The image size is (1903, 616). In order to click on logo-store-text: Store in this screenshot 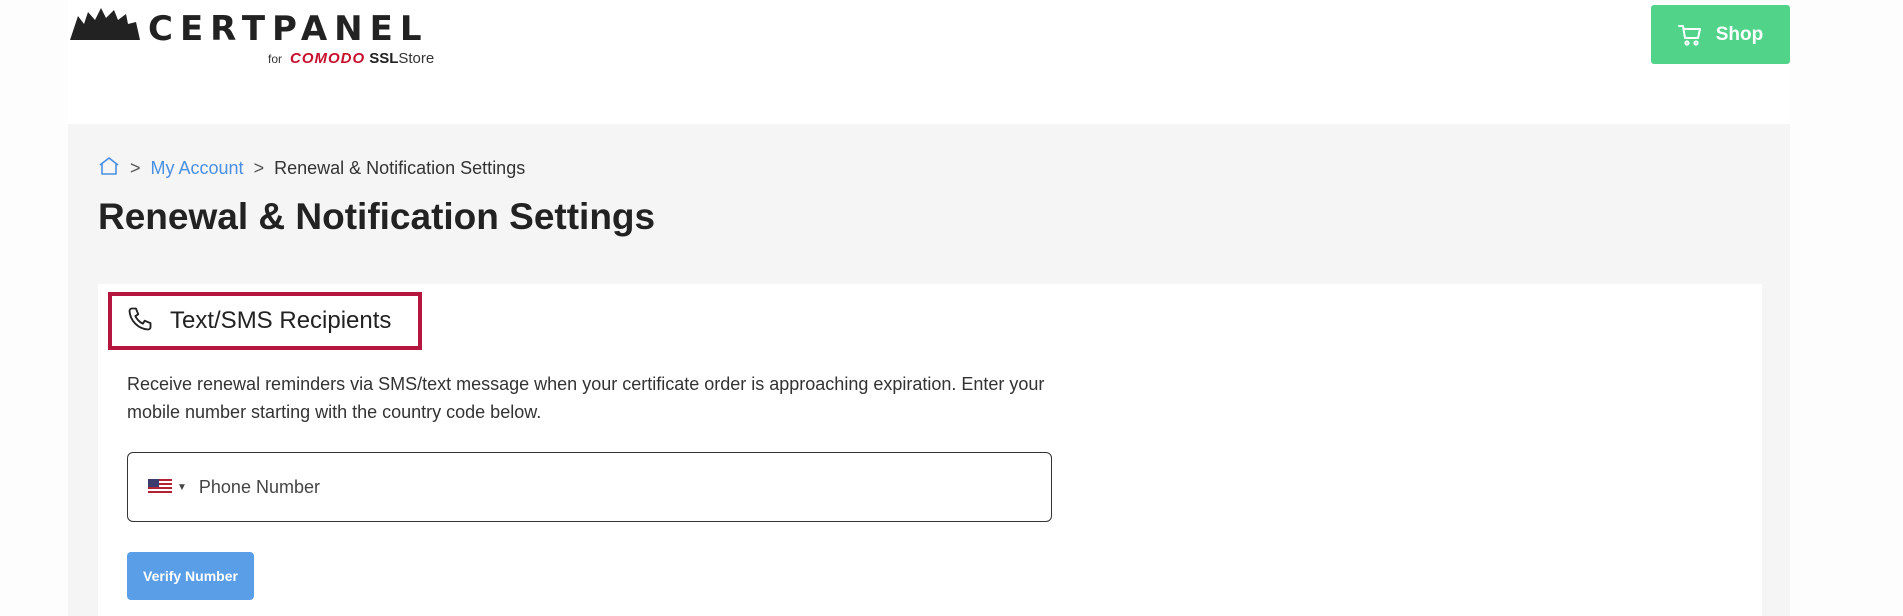, I will do `click(416, 58)`.